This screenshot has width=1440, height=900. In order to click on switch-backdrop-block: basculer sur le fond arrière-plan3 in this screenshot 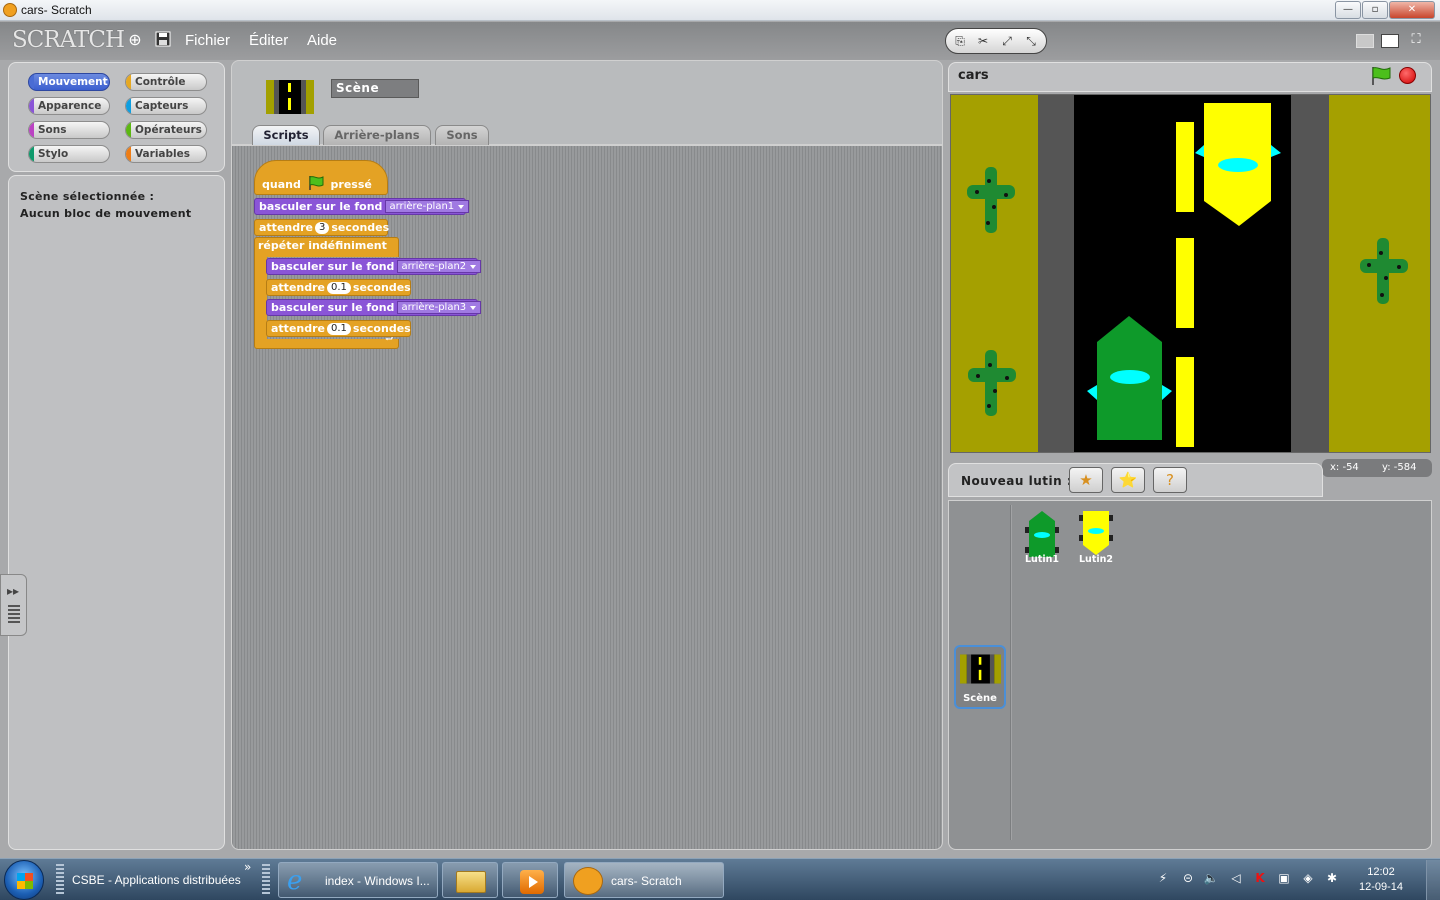, I will do `click(374, 307)`.